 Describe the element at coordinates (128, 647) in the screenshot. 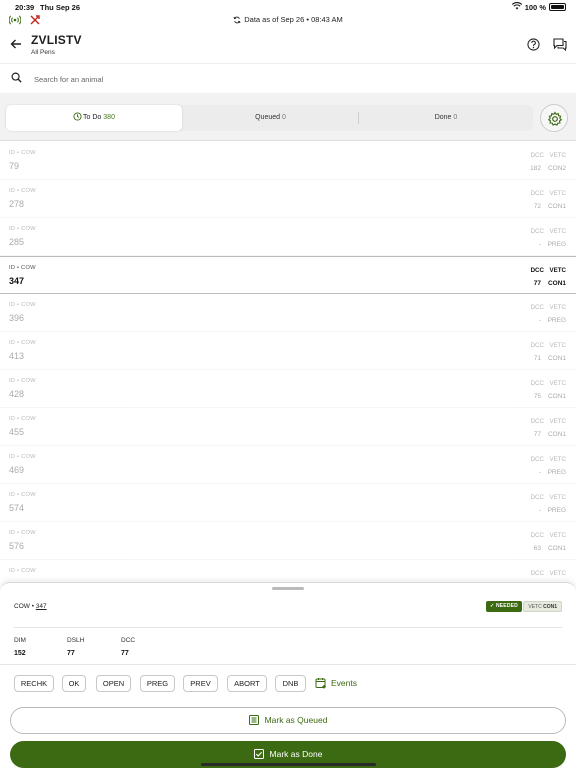

I see `stat-dcc: DCC 77` at that location.